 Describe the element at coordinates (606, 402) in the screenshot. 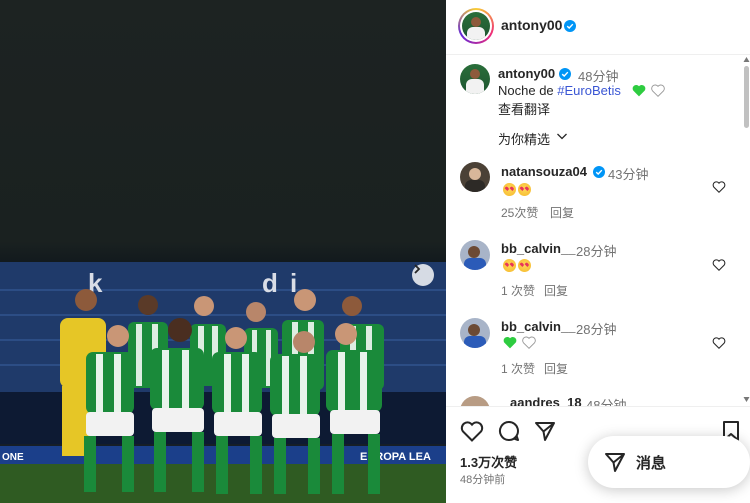

I see `comment-time: 48分钟` at that location.